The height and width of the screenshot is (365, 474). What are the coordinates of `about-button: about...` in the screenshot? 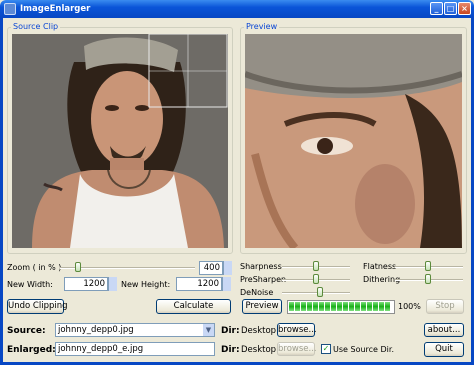 It's located at (444, 330).